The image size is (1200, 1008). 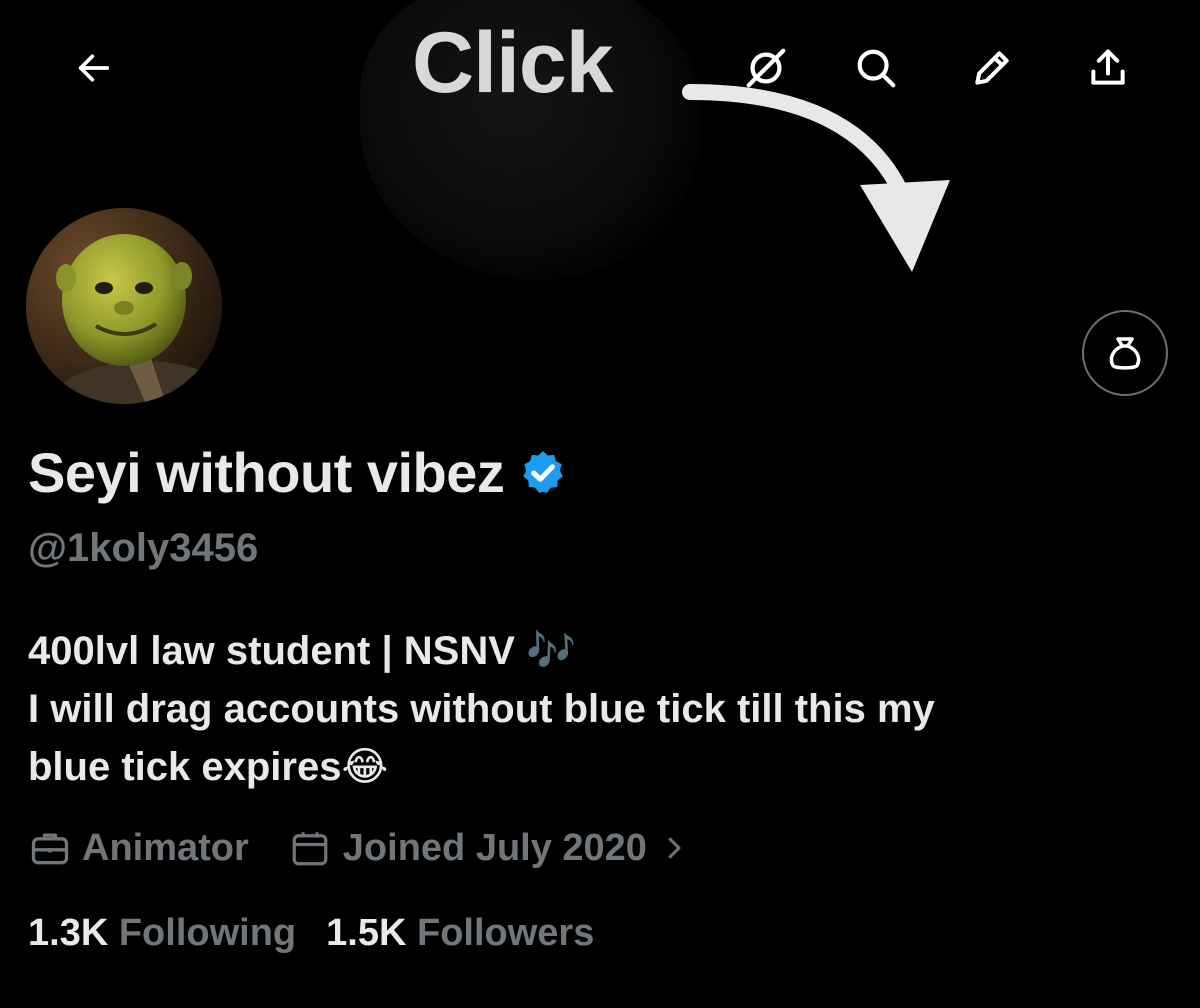 I want to click on followers-stat: 1.5K Followers, so click(x=460, y=933).